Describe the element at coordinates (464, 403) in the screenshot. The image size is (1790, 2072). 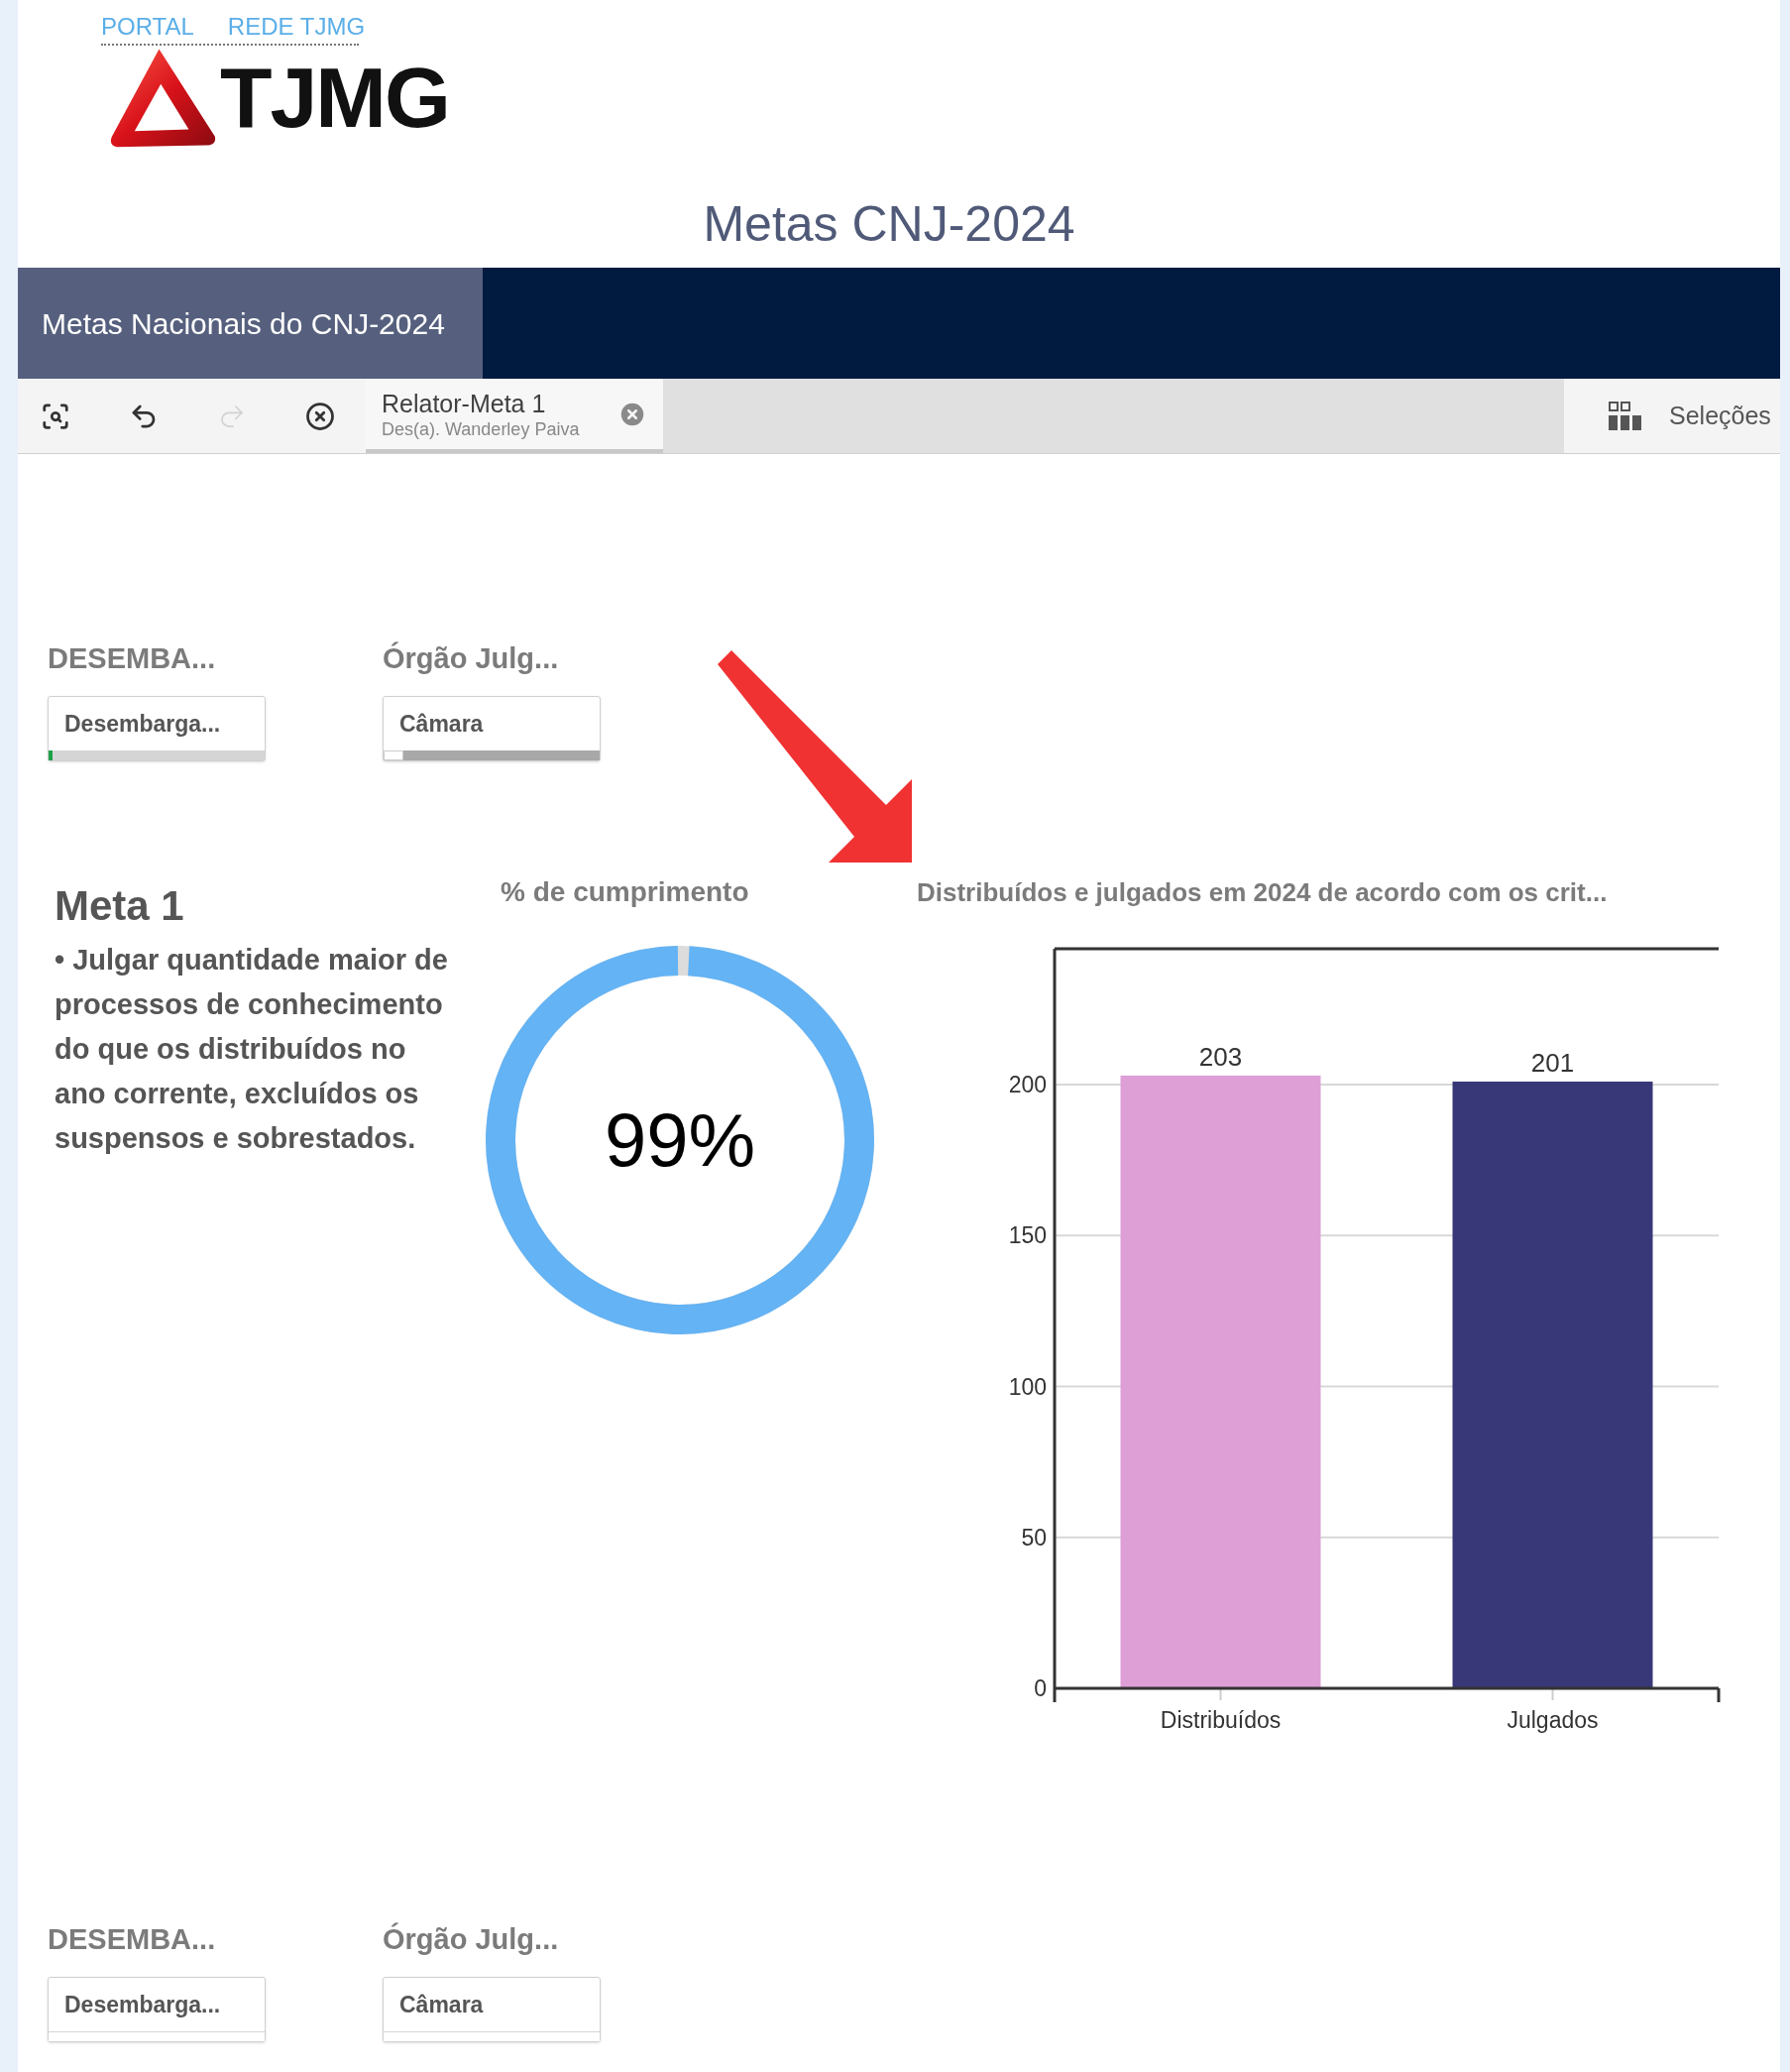
I see `selection-tab-title: Relator-Meta 1` at that location.